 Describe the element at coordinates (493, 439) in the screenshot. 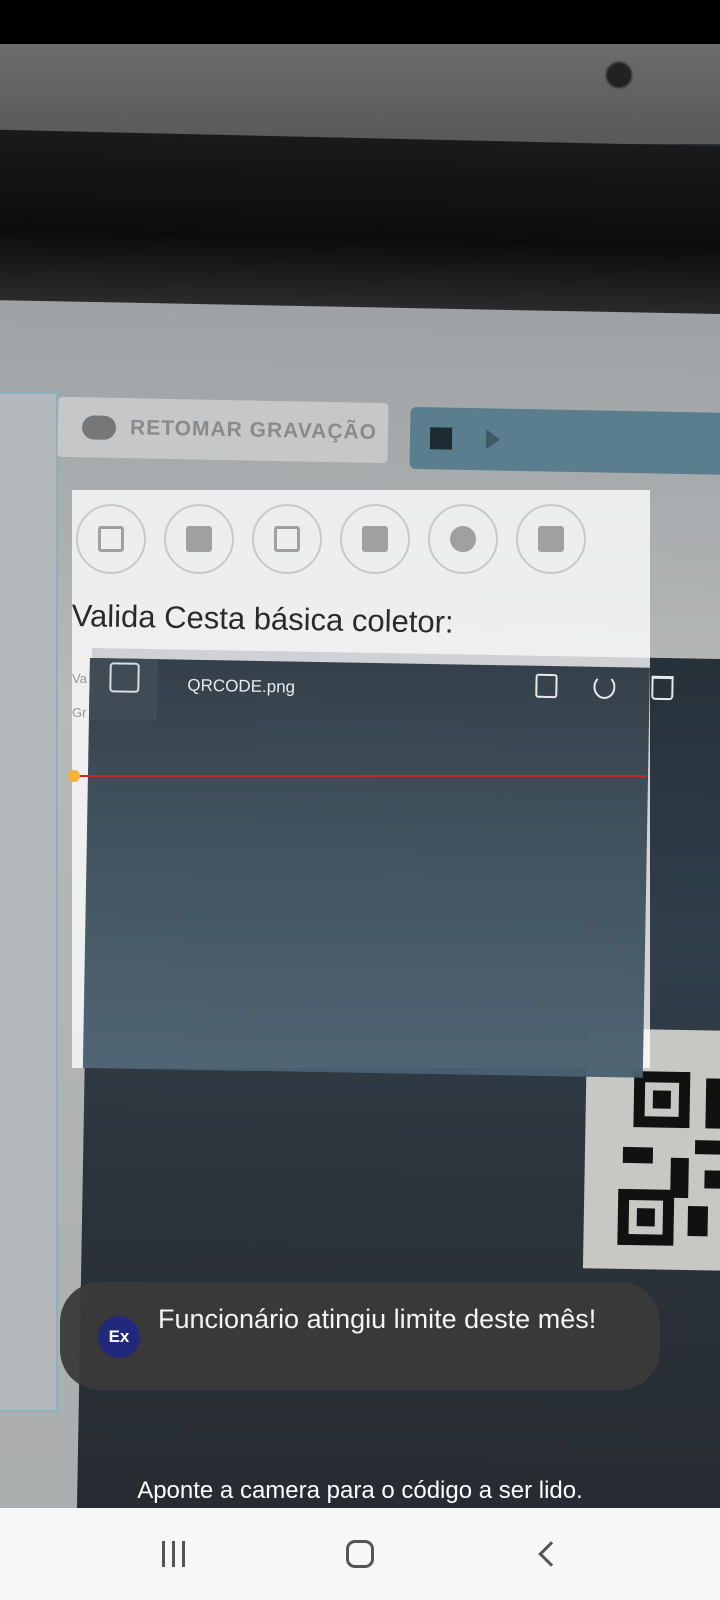

I see `play-next-icon` at that location.